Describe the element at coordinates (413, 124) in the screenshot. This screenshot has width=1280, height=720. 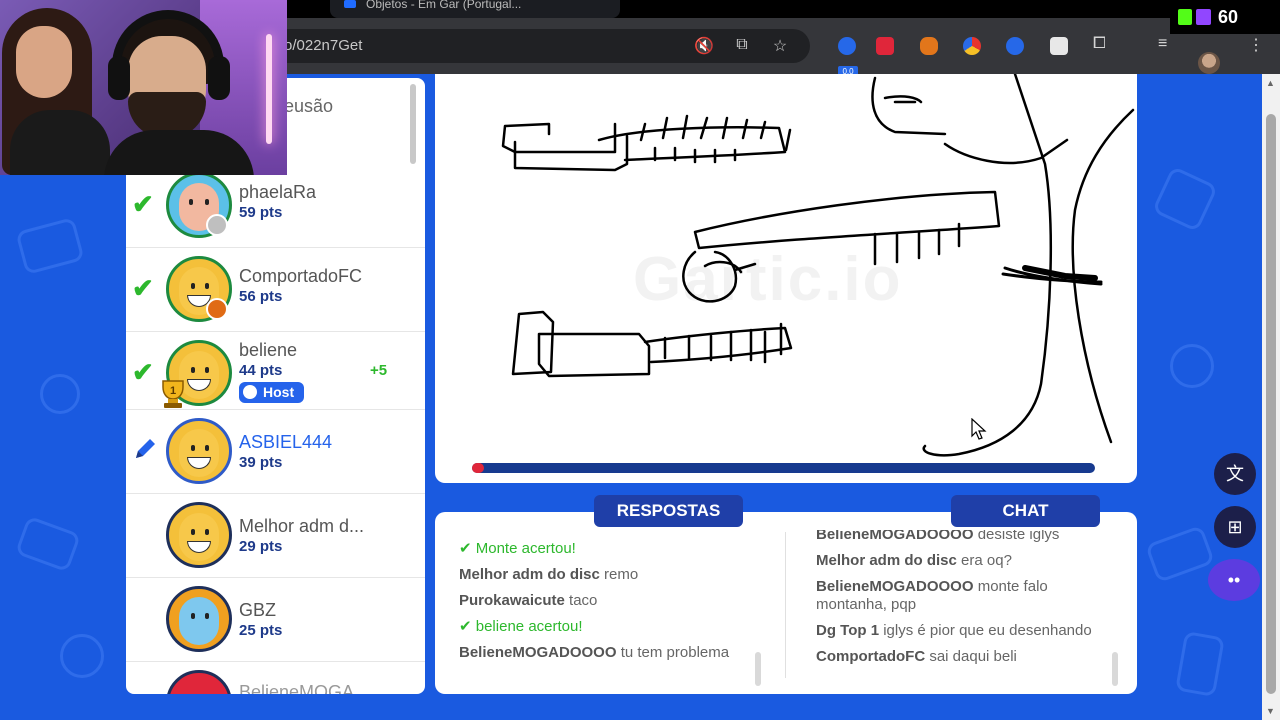
I see `player-list-scrollbar` at that location.